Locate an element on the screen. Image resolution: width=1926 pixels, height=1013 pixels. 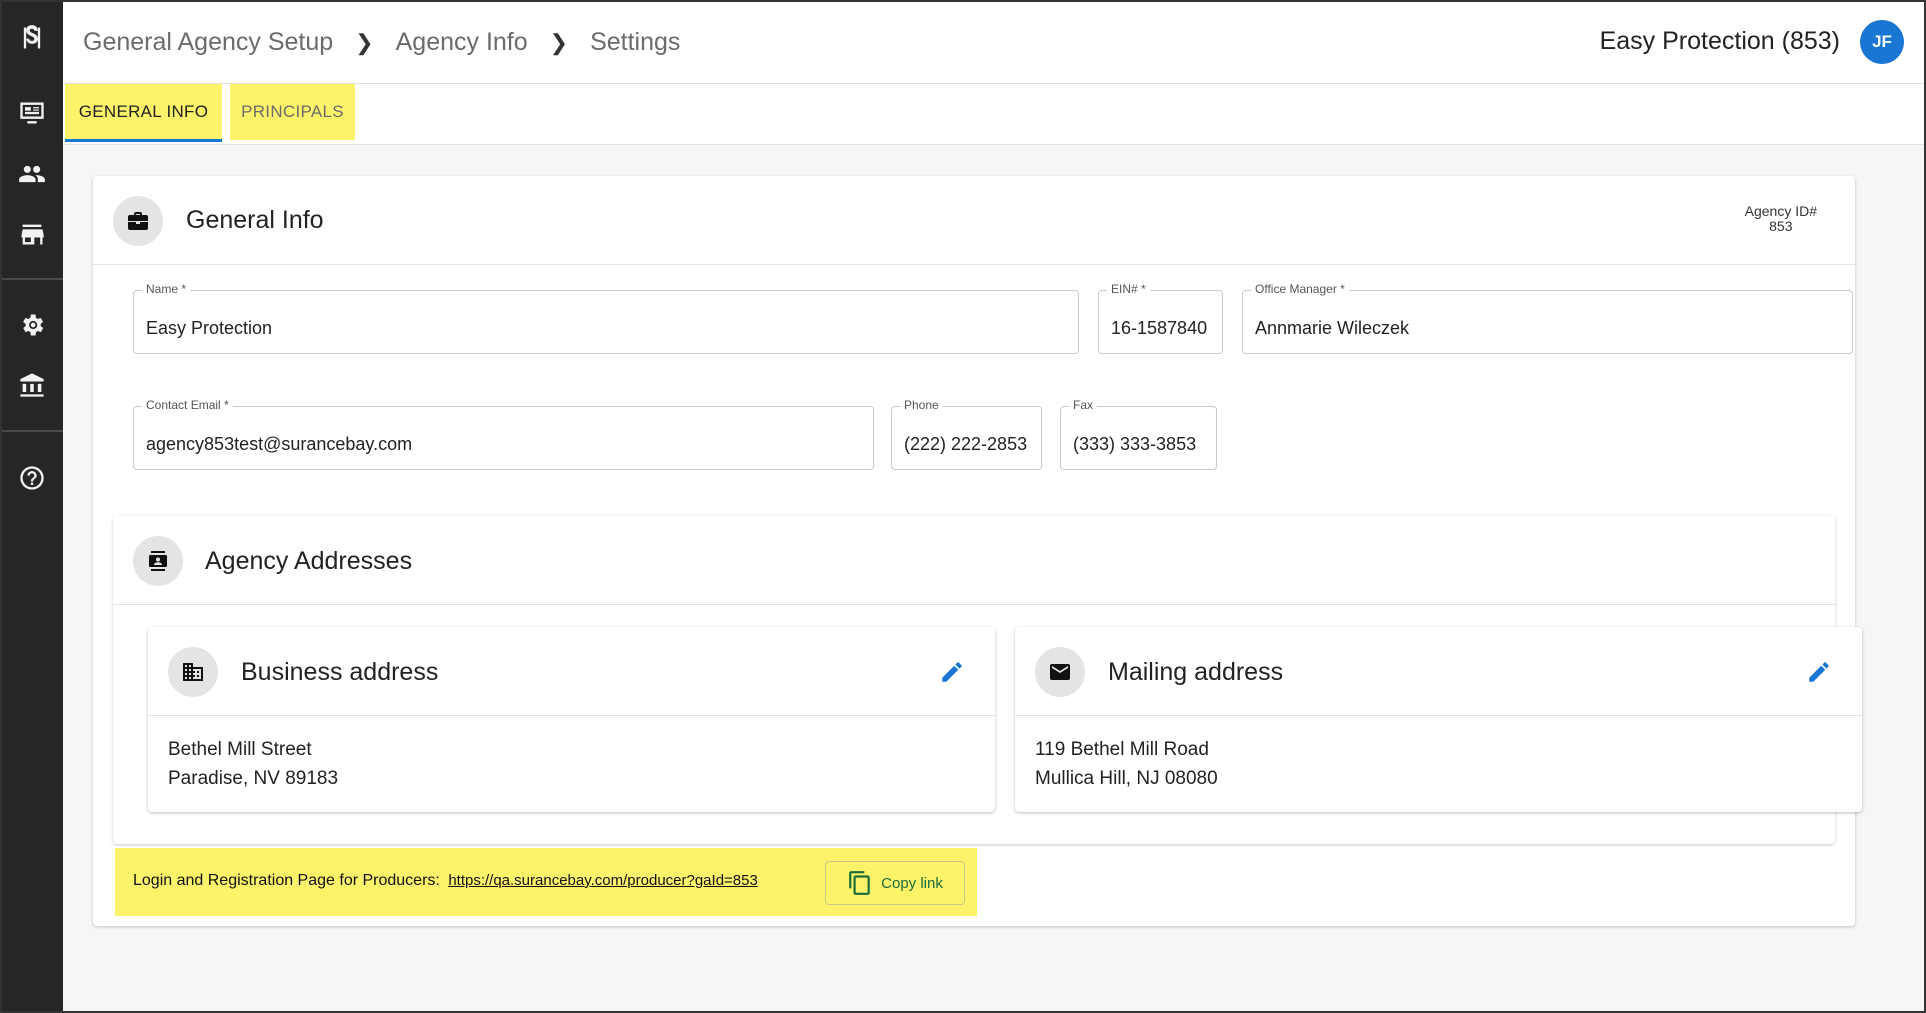
mailing-address-header: Mailing address is located at coordinates (1438, 671).